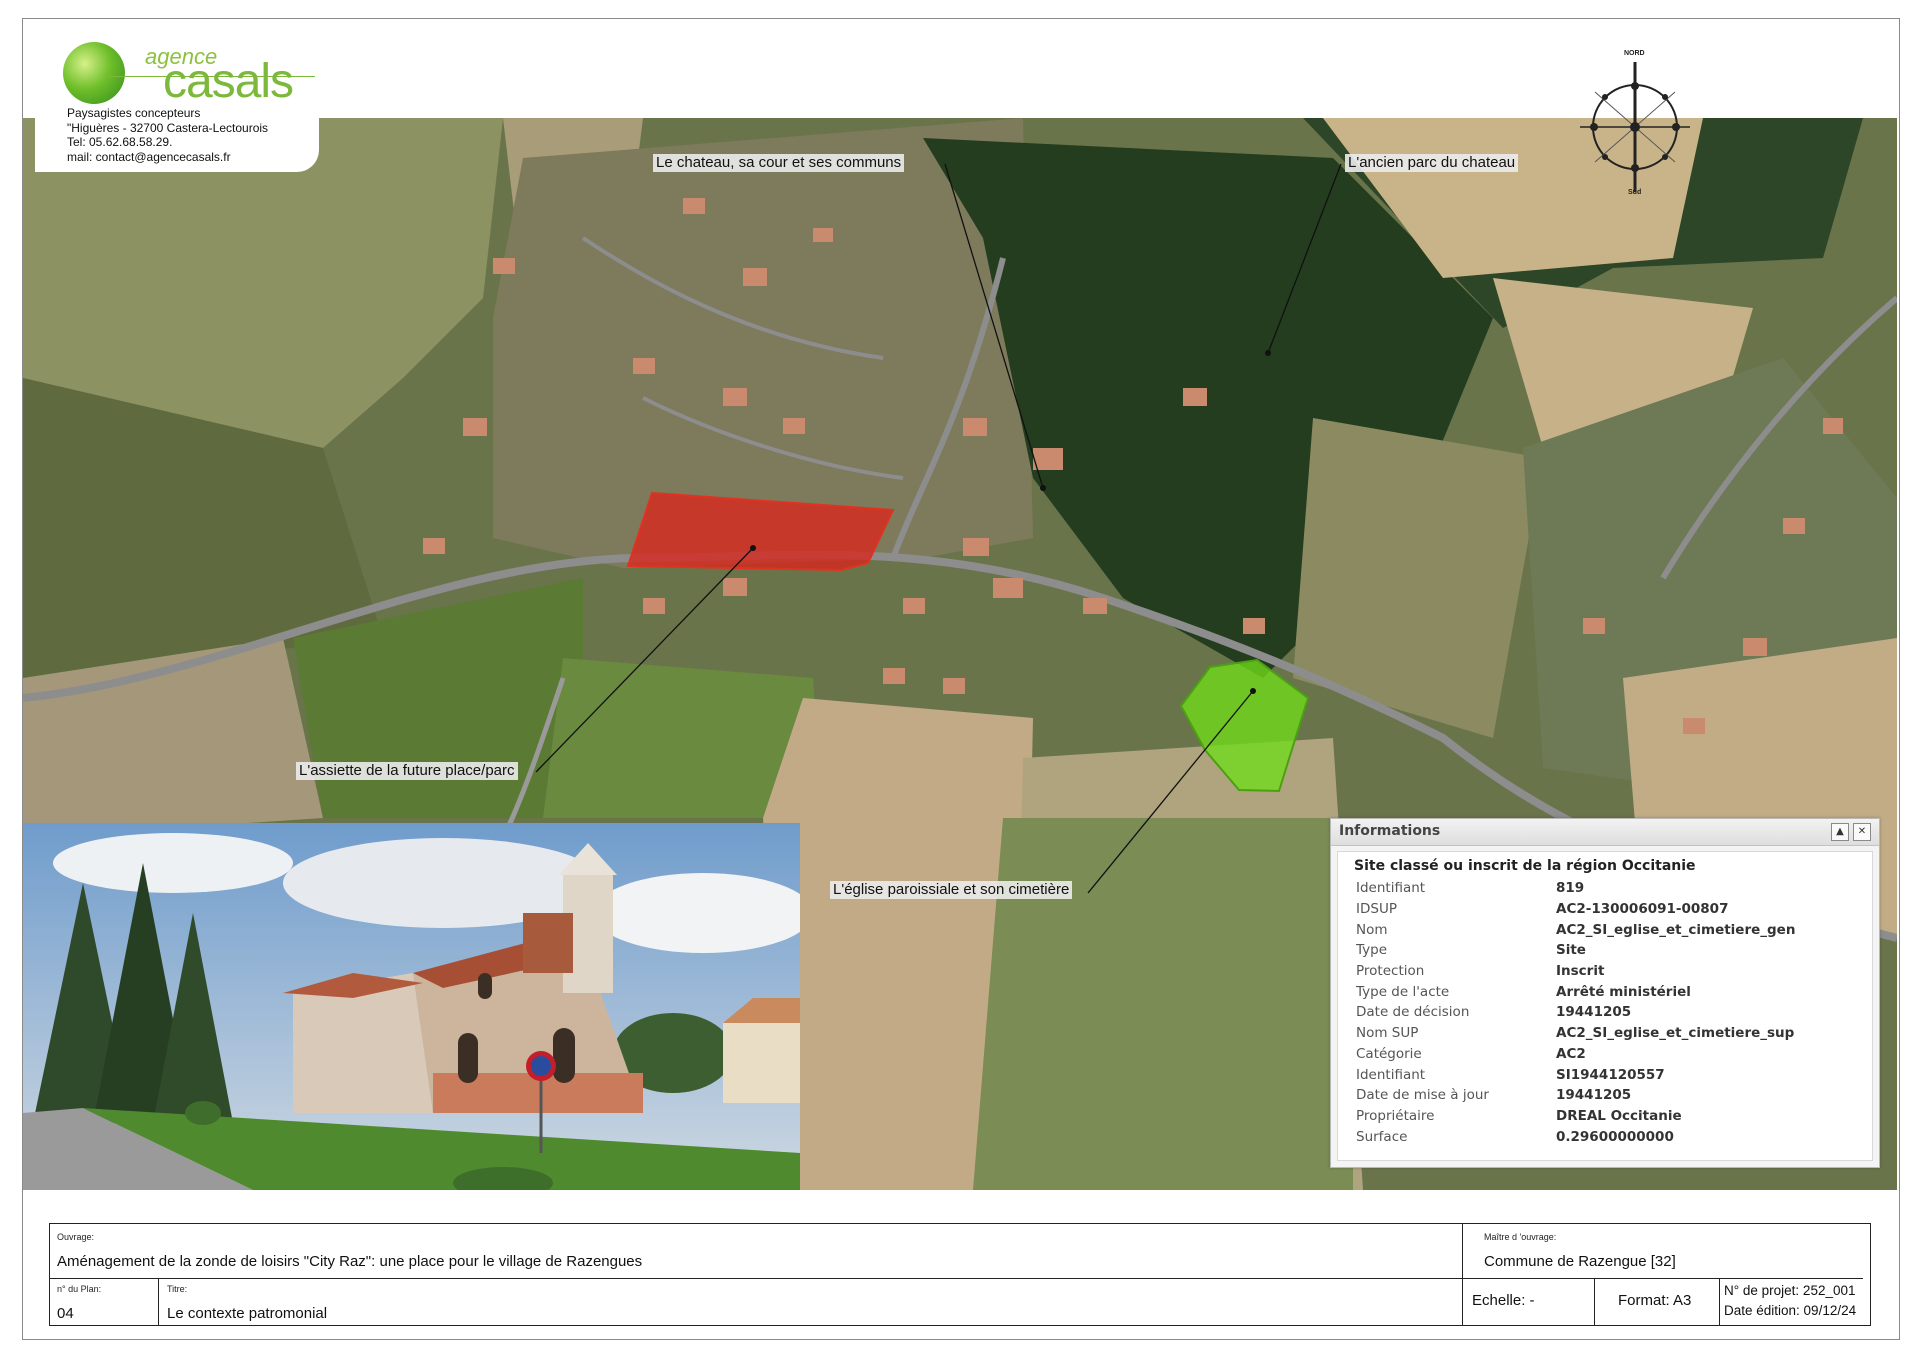  What do you see at coordinates (779, 163) in the screenshot?
I see `callout-chateau: Le chateau, sa cour et ses communs` at bounding box center [779, 163].